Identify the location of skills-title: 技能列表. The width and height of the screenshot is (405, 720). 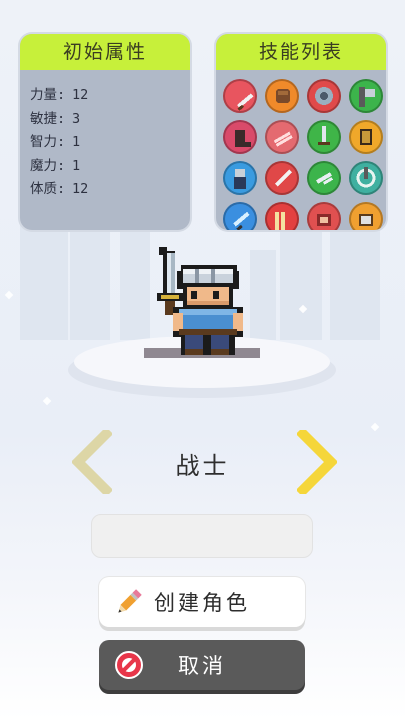
(301, 52).